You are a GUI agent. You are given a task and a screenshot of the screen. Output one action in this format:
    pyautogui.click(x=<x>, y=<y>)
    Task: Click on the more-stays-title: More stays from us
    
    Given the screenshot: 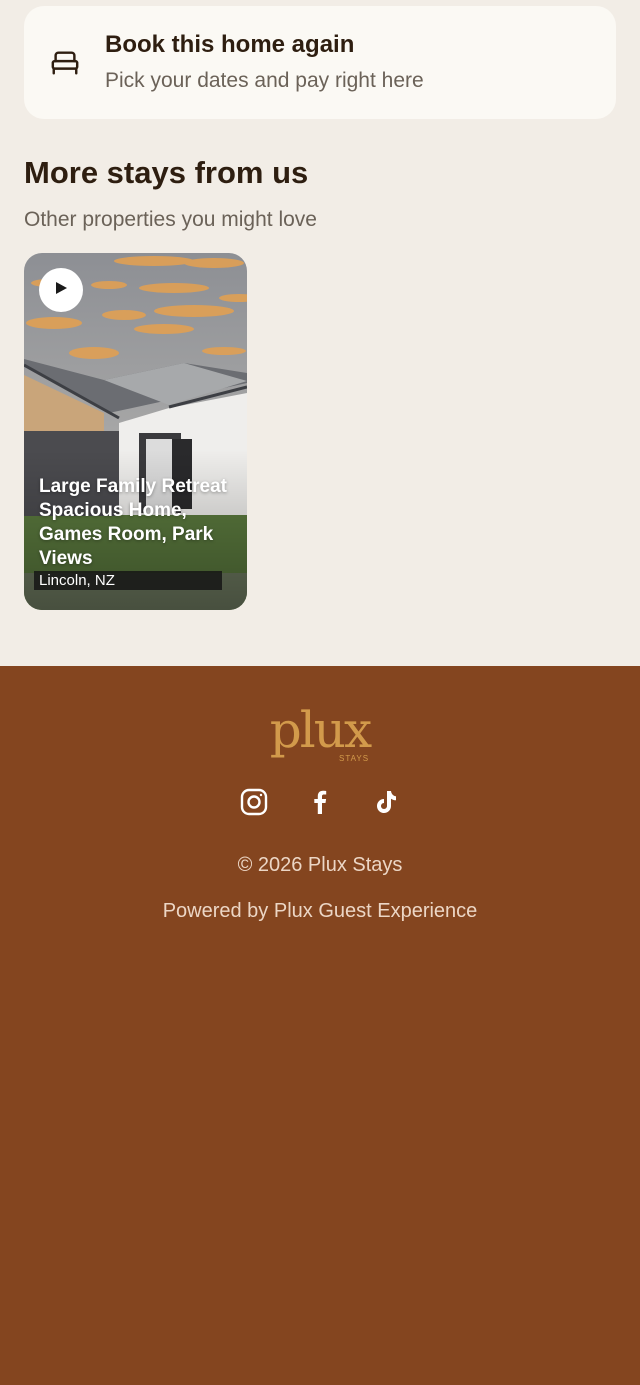 What is the action you would take?
    pyautogui.click(x=166, y=172)
    